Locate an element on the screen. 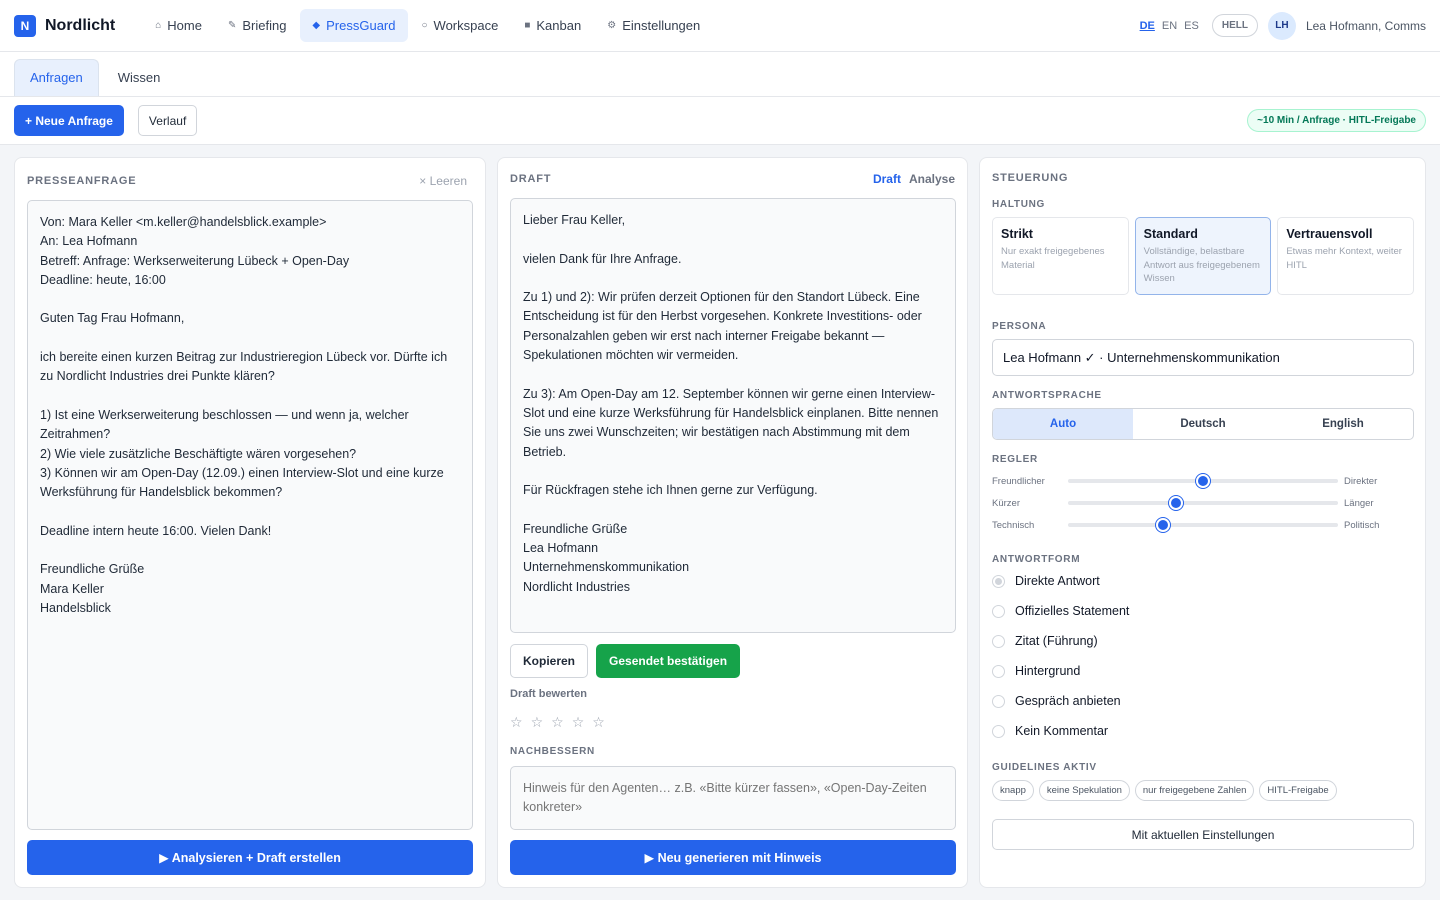 This screenshot has width=1440, height=900. regenerate-button: ▶ Neu generieren mit Hinweis is located at coordinates (733, 857).